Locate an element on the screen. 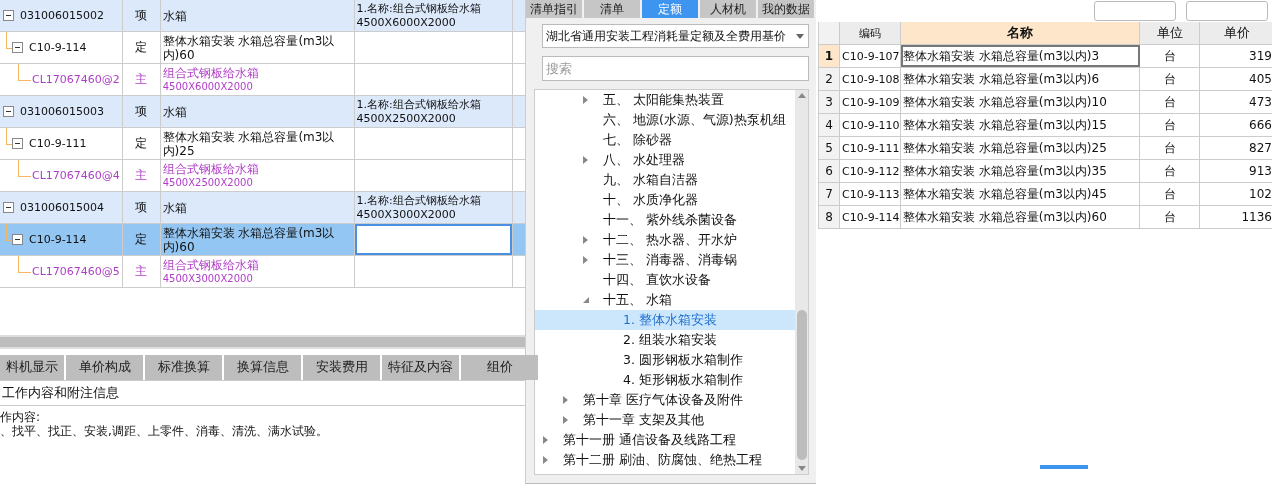  table-row: 2 C10-9-108 整体水箱安装 水箱总容量(m3以内)6 台 405 is located at coordinates (1045, 79).